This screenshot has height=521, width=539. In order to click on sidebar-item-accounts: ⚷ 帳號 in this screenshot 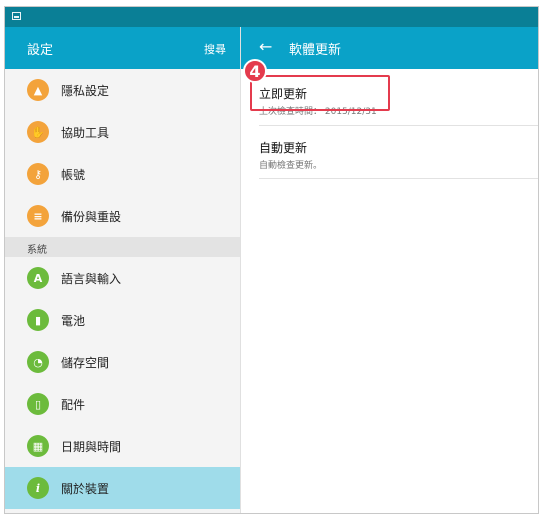, I will do `click(122, 174)`.